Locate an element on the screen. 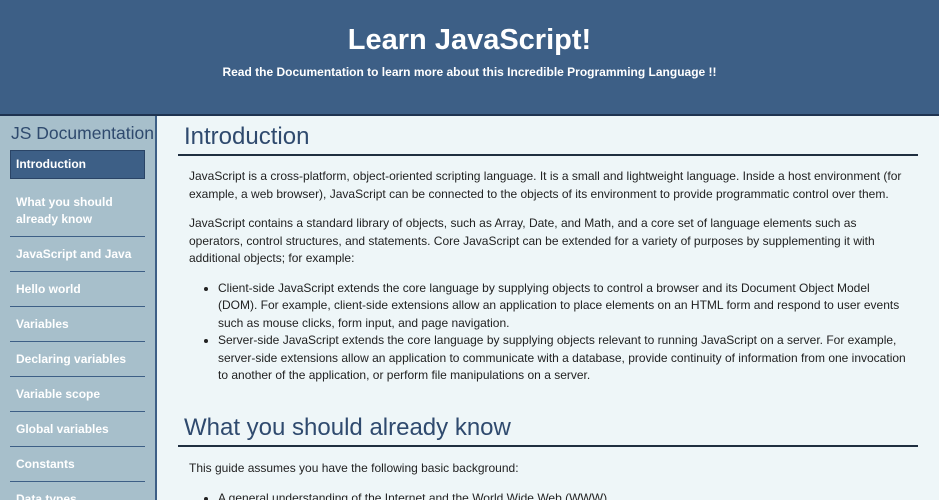  sidebar-item-label: What you should already know is located at coordinates (77, 210).